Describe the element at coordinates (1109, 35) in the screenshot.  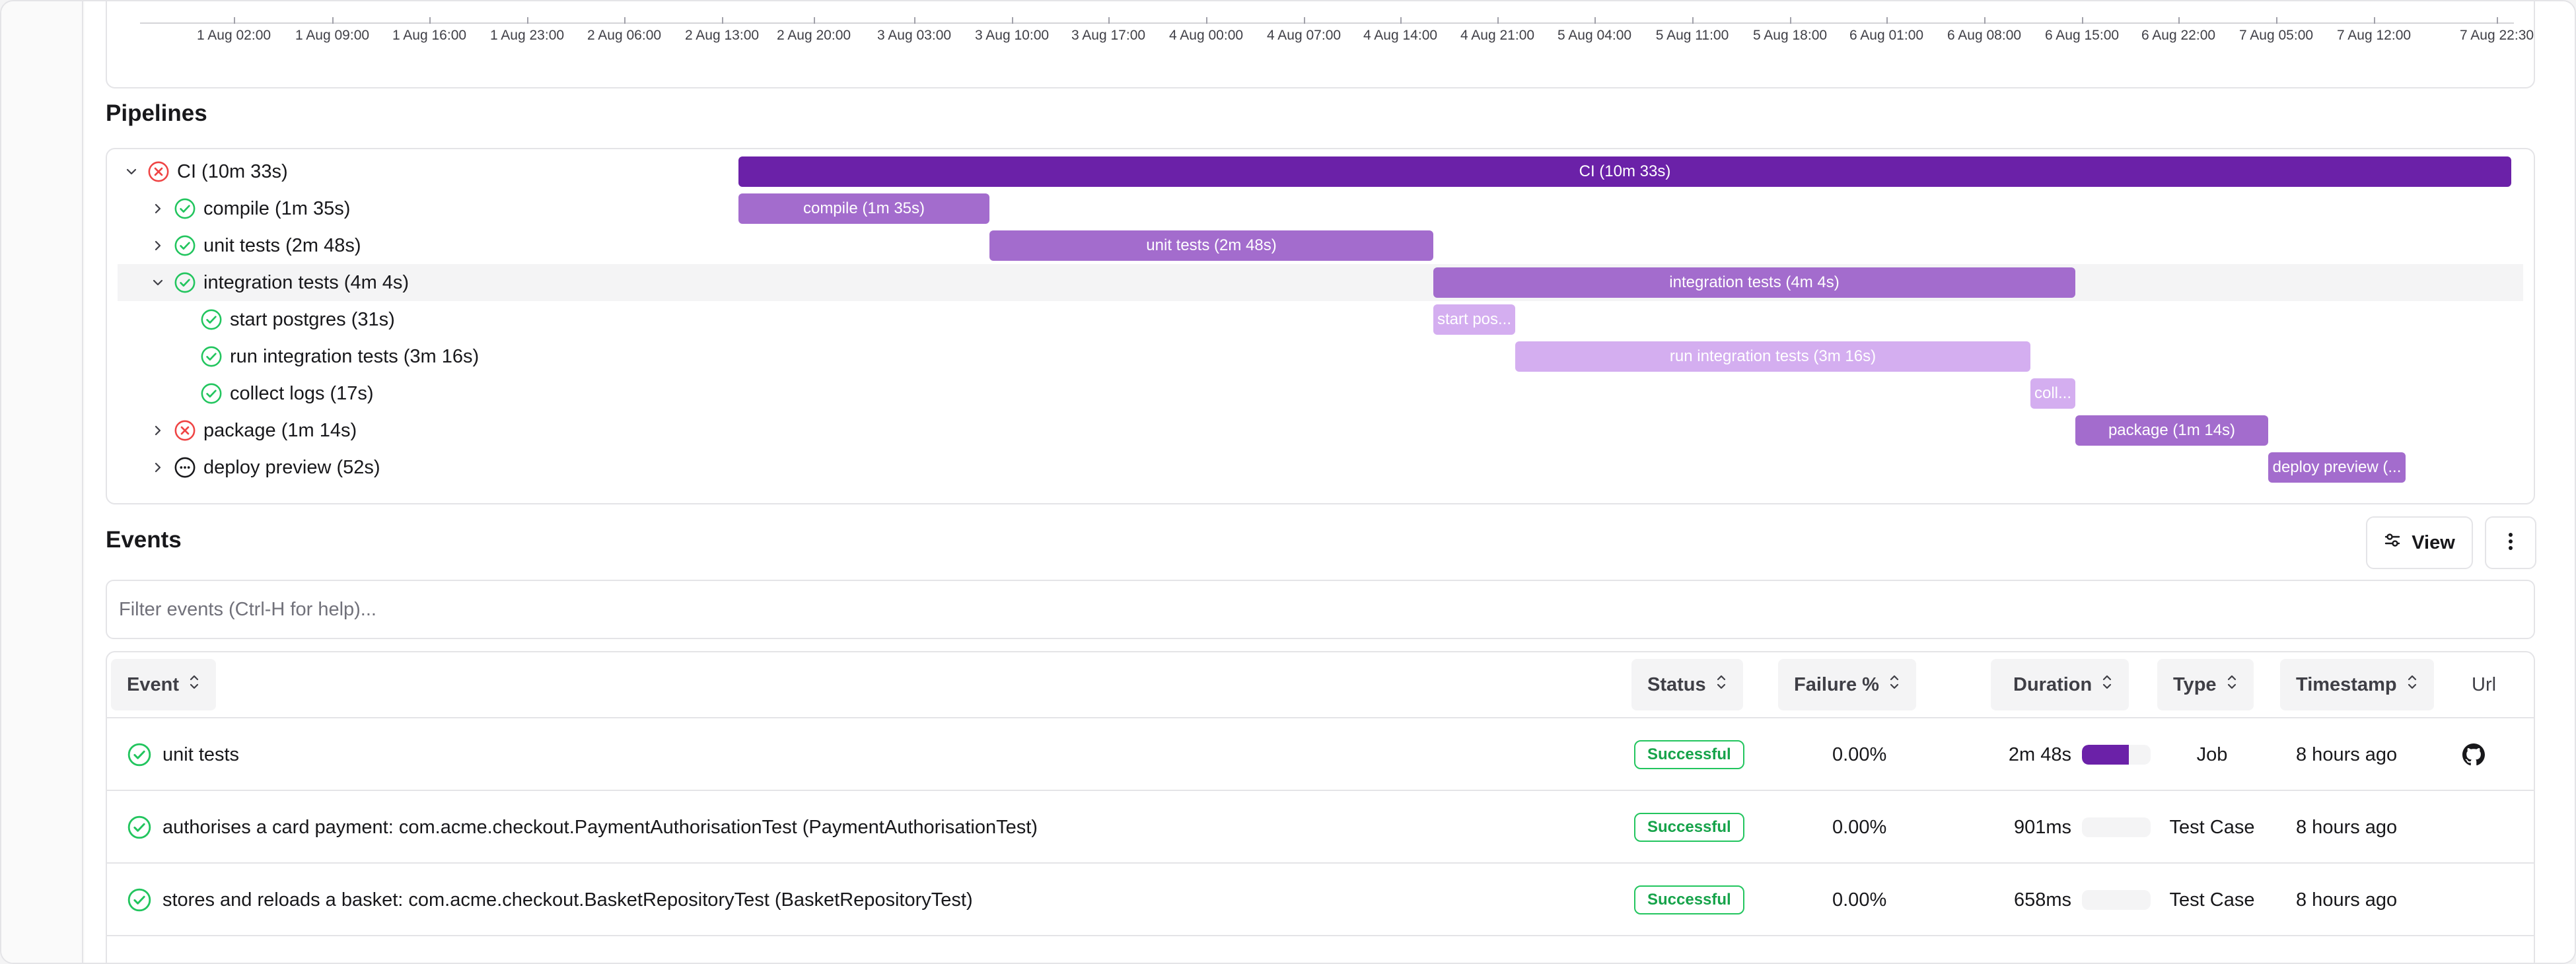
I see `timeline-tick-label: 3 Aug 17:00` at that location.